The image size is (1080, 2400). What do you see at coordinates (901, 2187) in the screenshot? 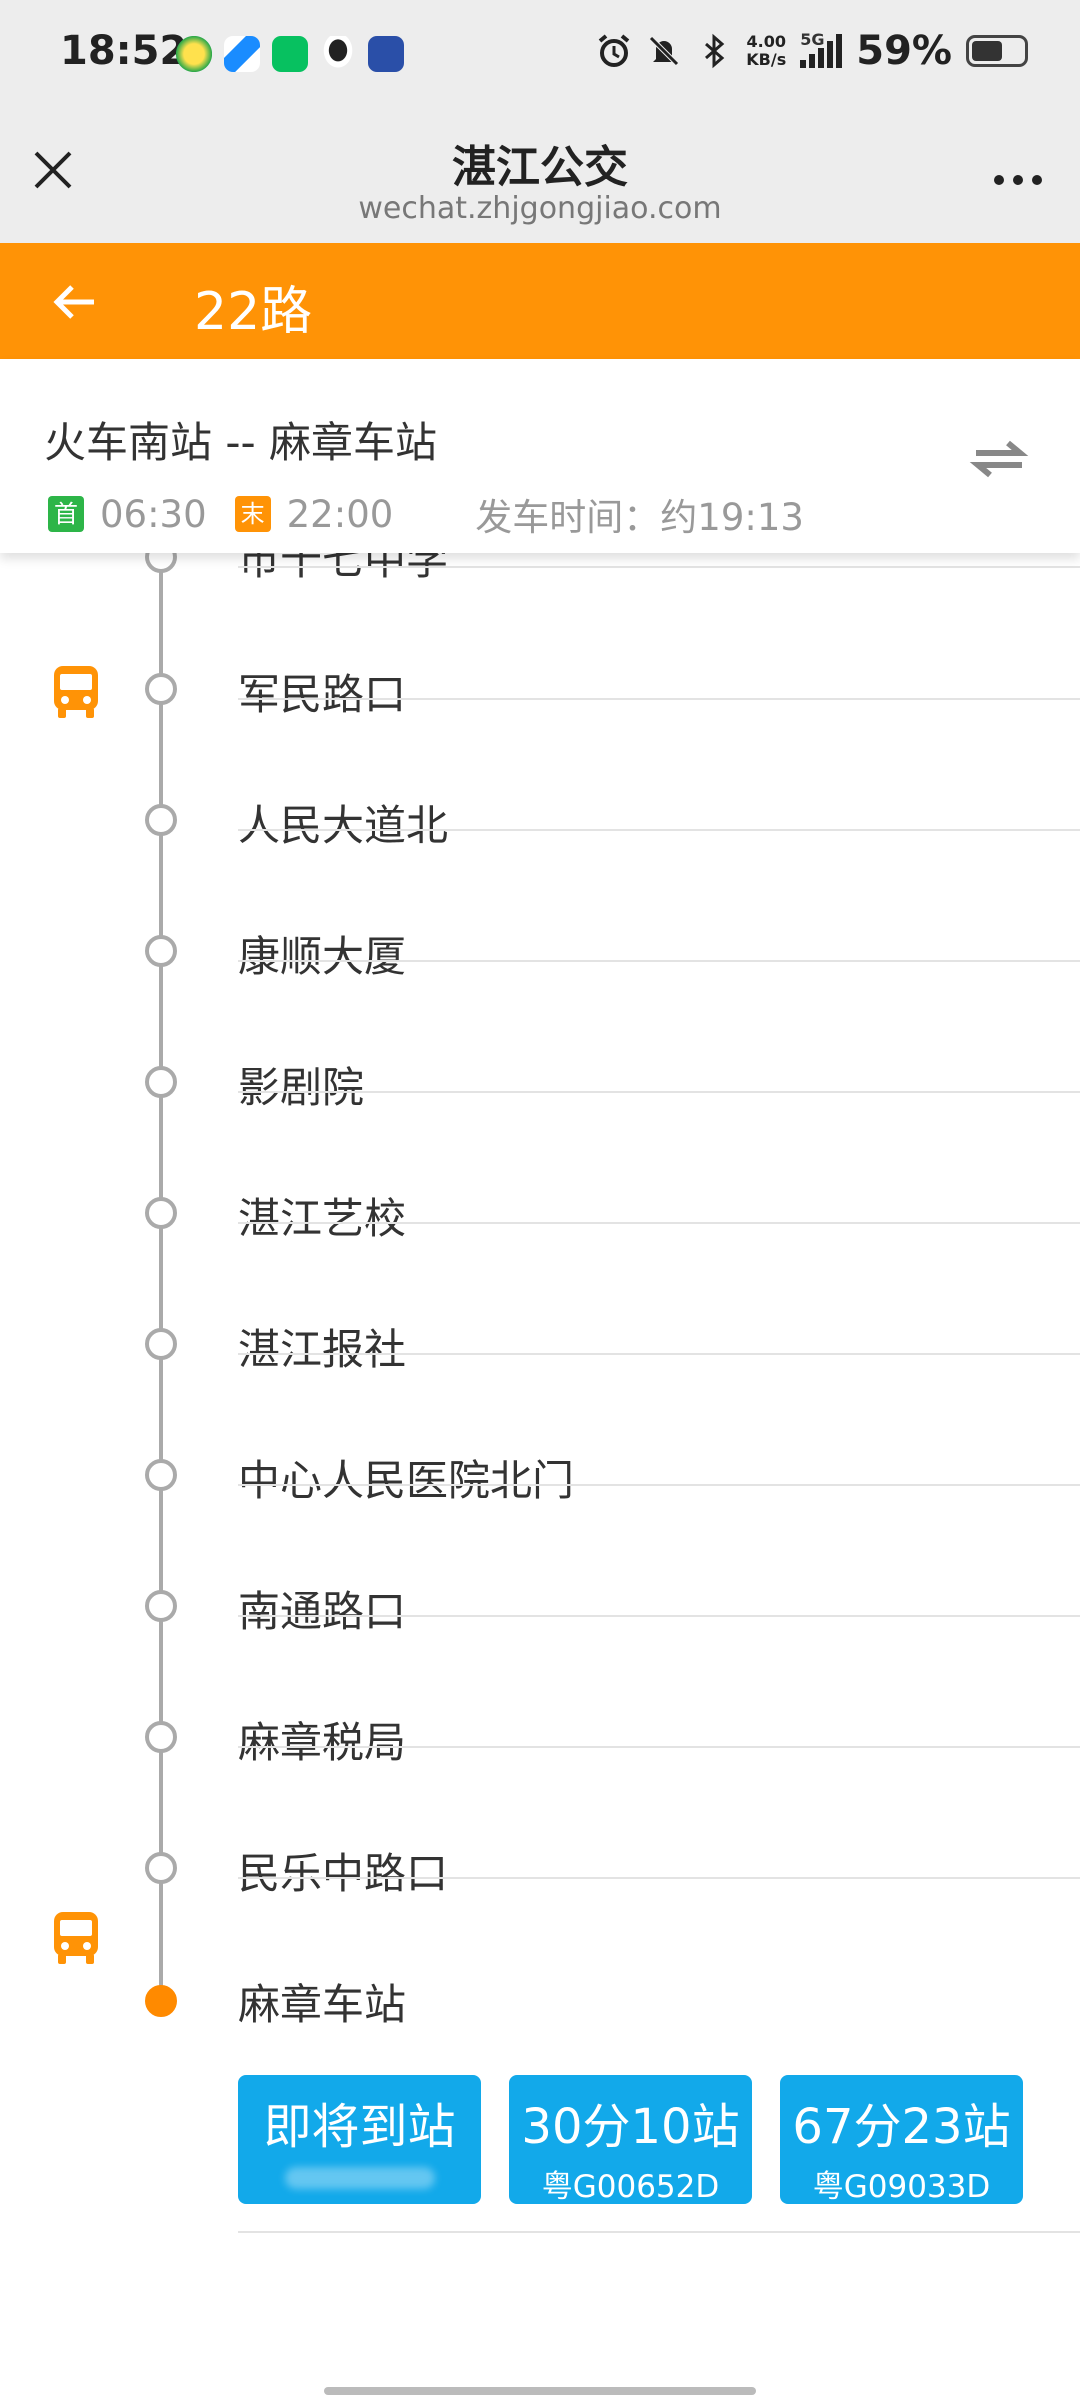
I see `arrival-plate: 粤G09033D` at bounding box center [901, 2187].